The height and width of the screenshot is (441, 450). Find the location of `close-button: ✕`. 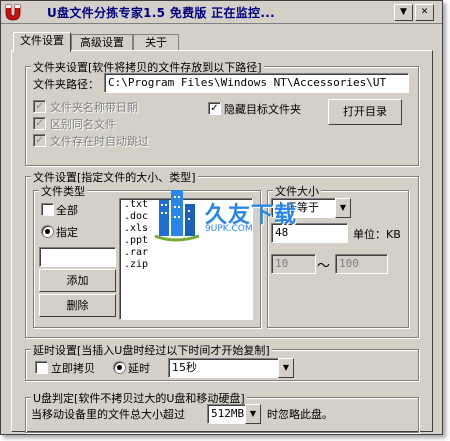

close-button: ✕ is located at coordinates (424, 12).